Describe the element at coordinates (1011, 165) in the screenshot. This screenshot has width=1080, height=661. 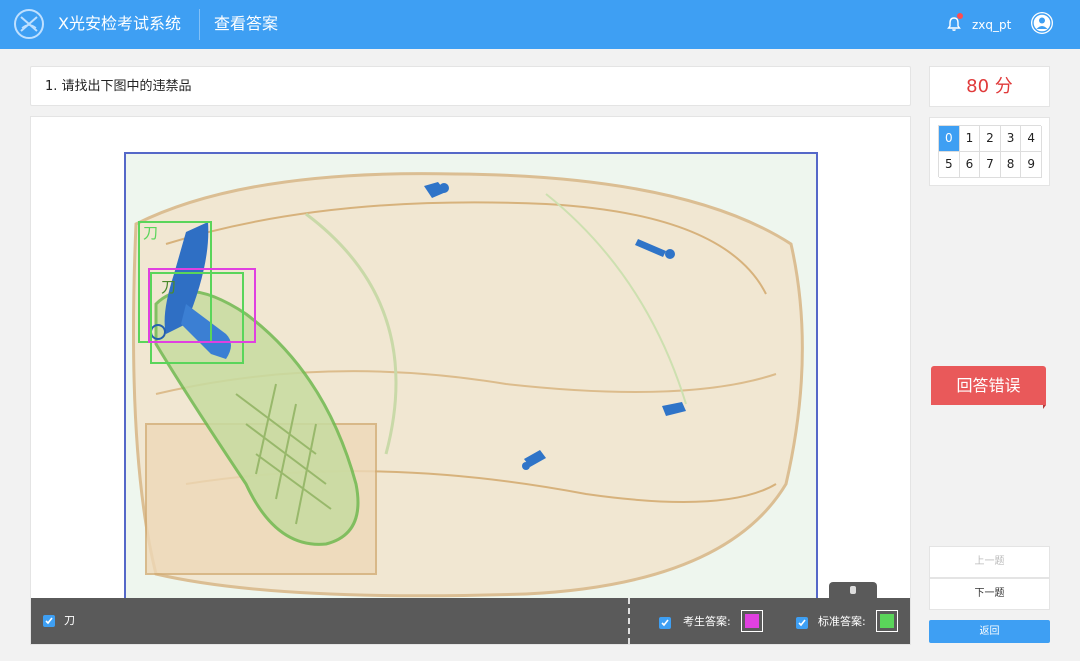
I see `question-number-cell: 8` at that location.